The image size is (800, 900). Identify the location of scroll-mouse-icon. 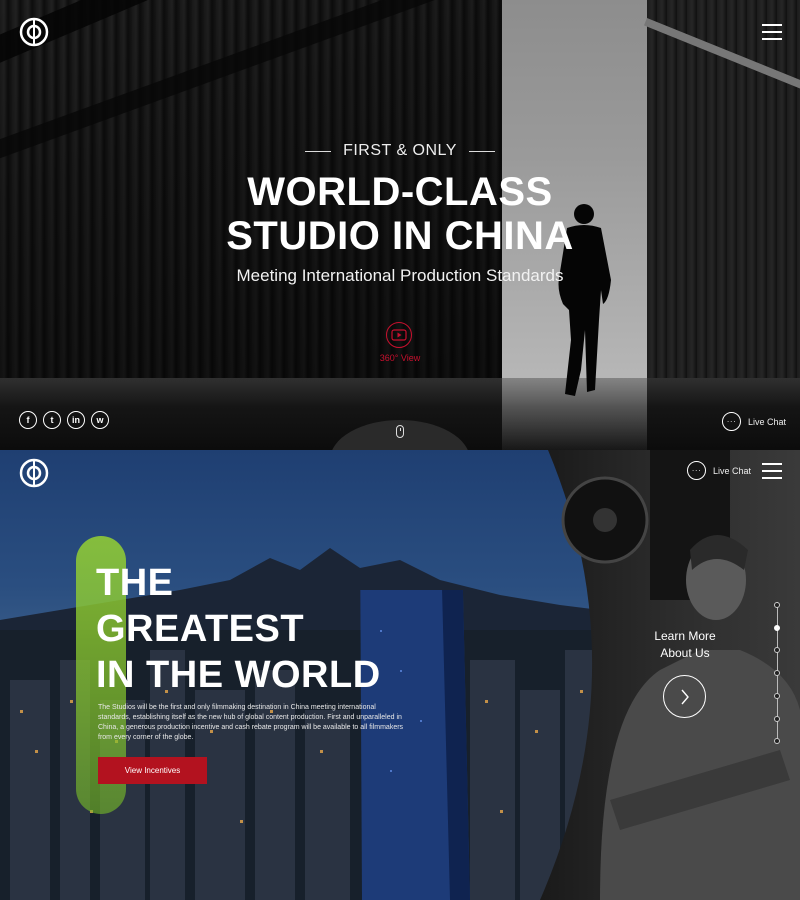
(400, 431).